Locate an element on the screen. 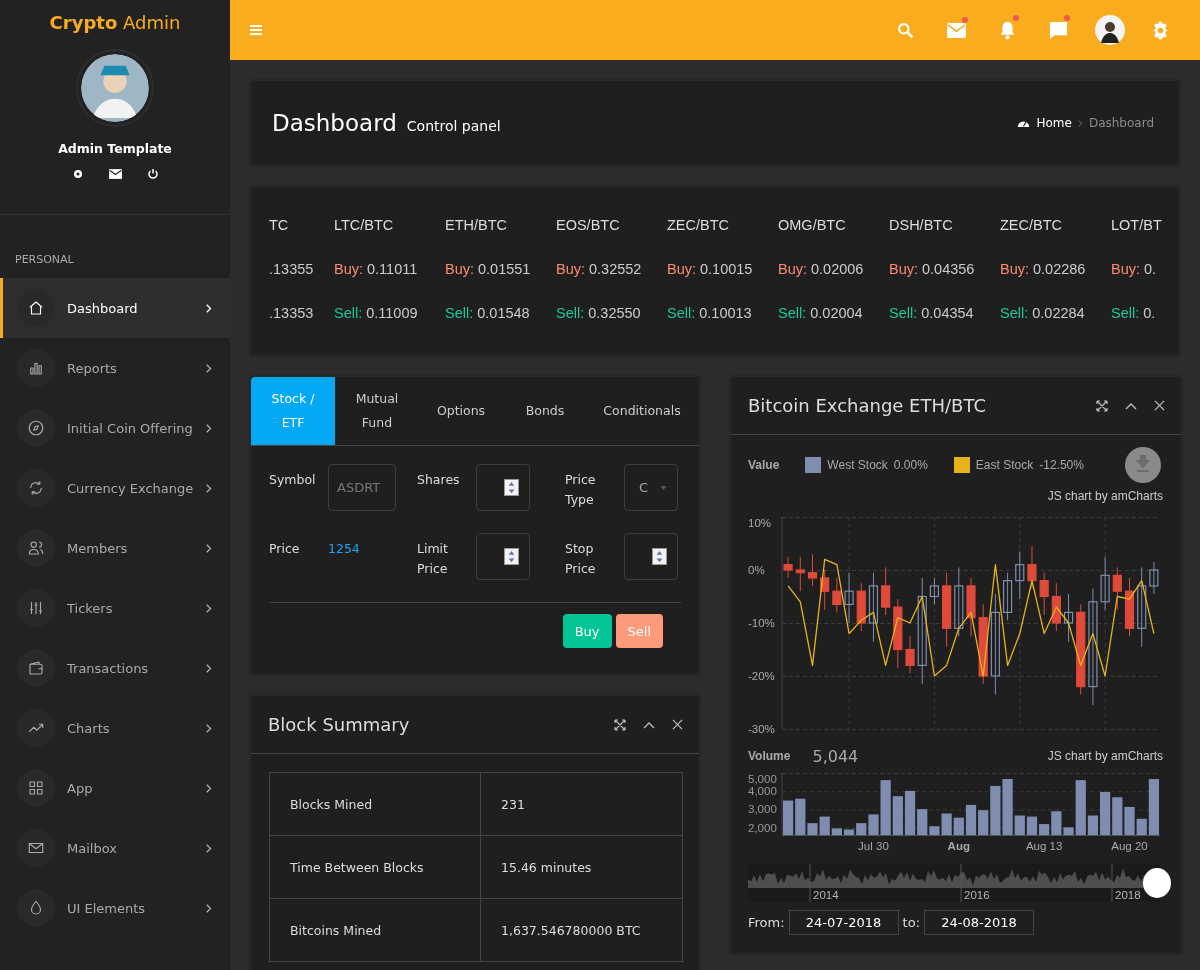 This screenshot has width=1200, height=970. breadcrumb-link: Home is located at coordinates (1054, 123).